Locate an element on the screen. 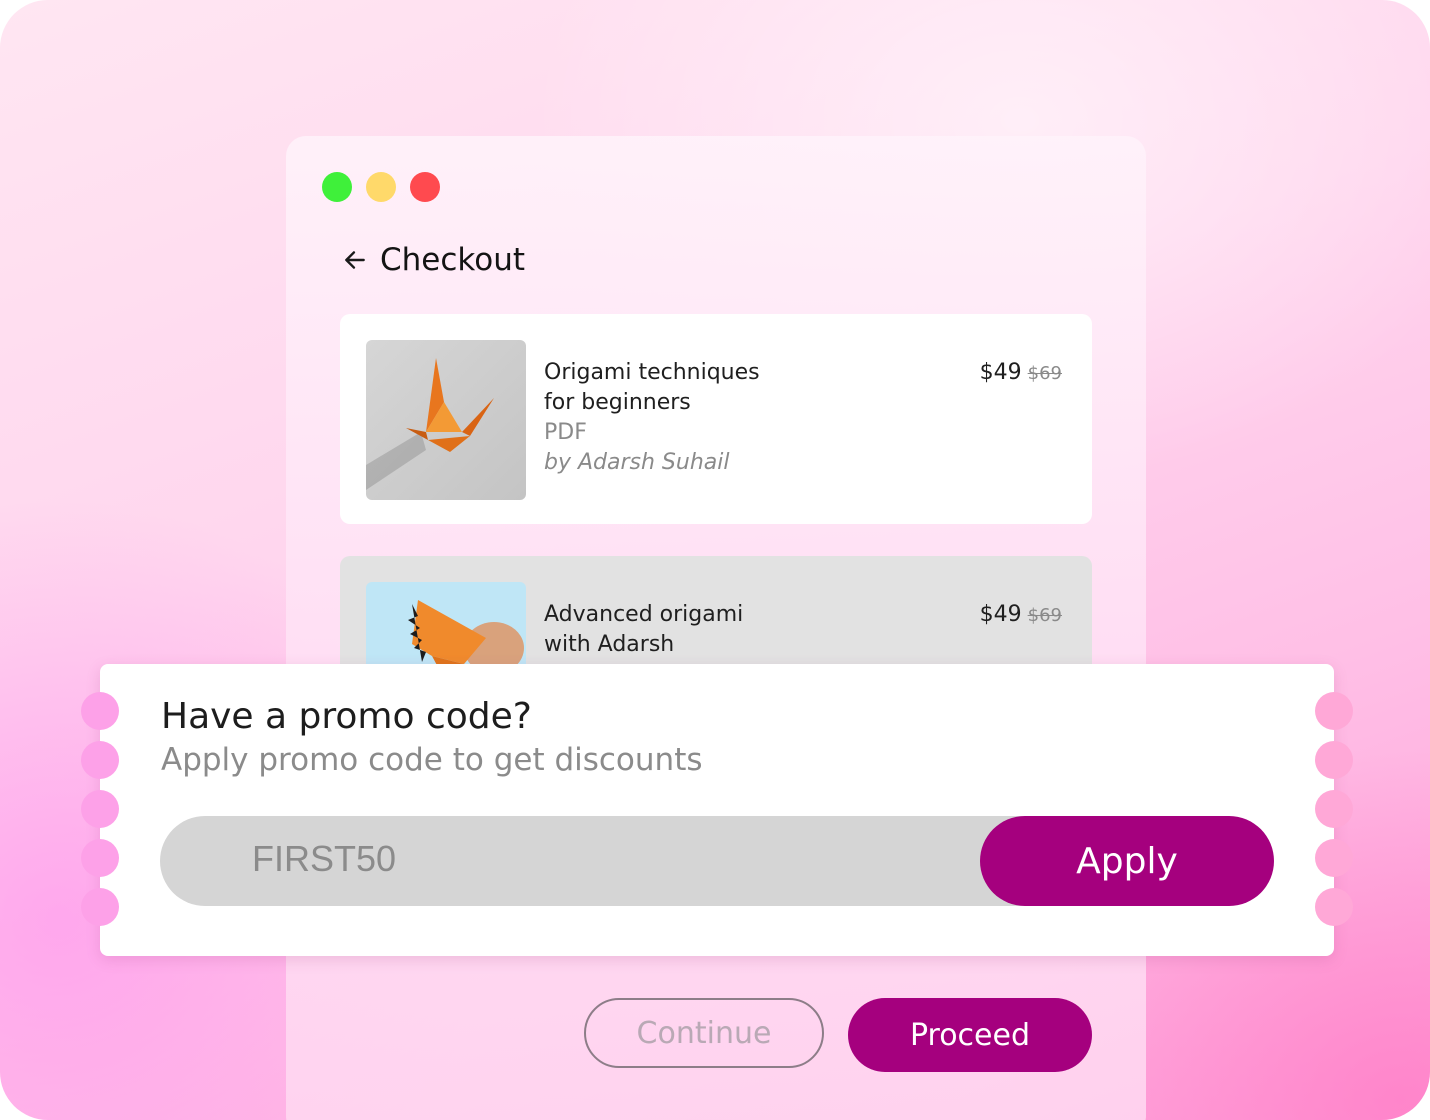  promo-title: Have a promo code? is located at coordinates (346, 716).